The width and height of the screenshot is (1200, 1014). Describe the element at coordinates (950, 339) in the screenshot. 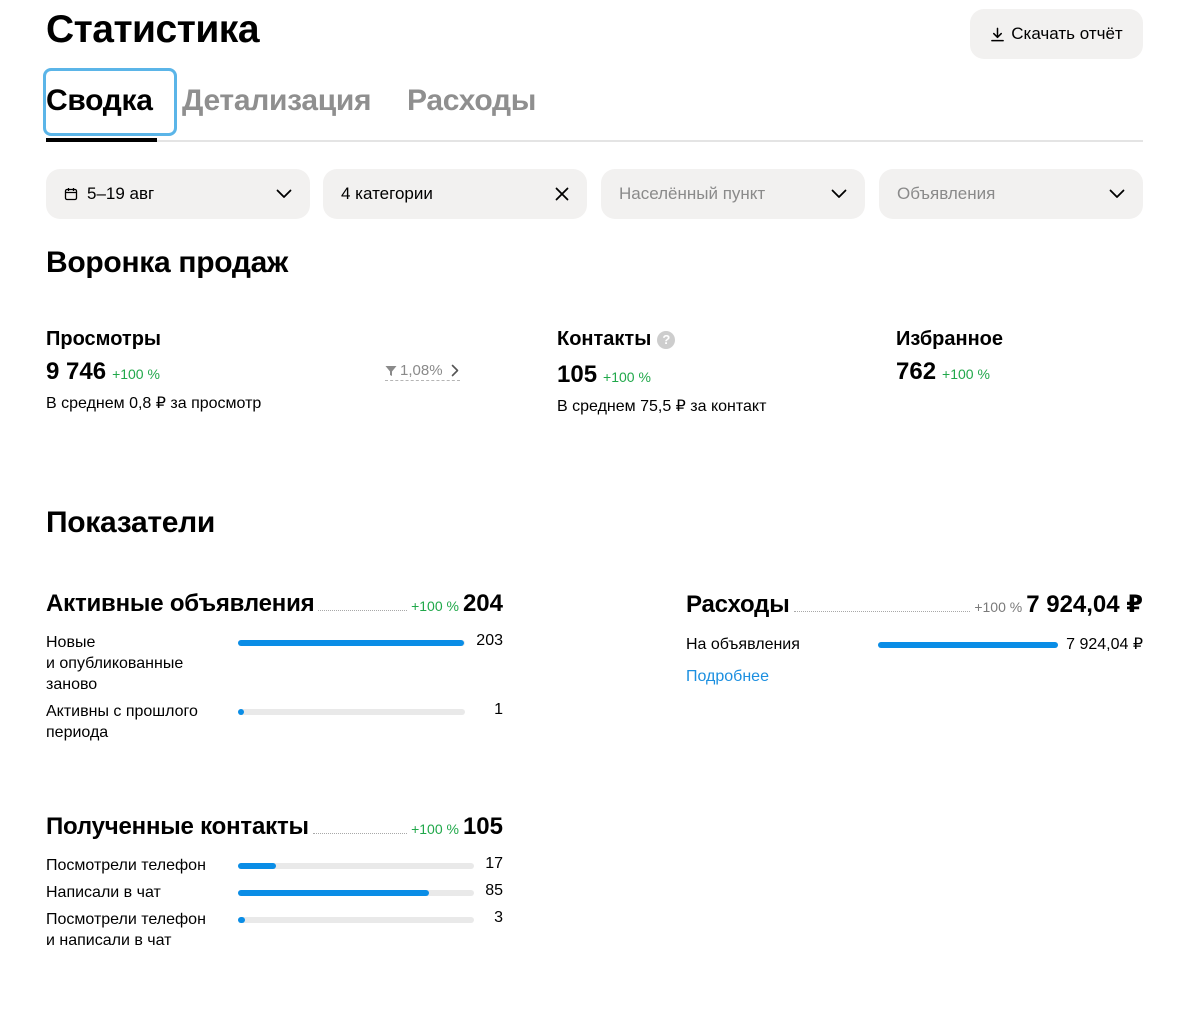

I see `favorites-label: Избранное` at that location.